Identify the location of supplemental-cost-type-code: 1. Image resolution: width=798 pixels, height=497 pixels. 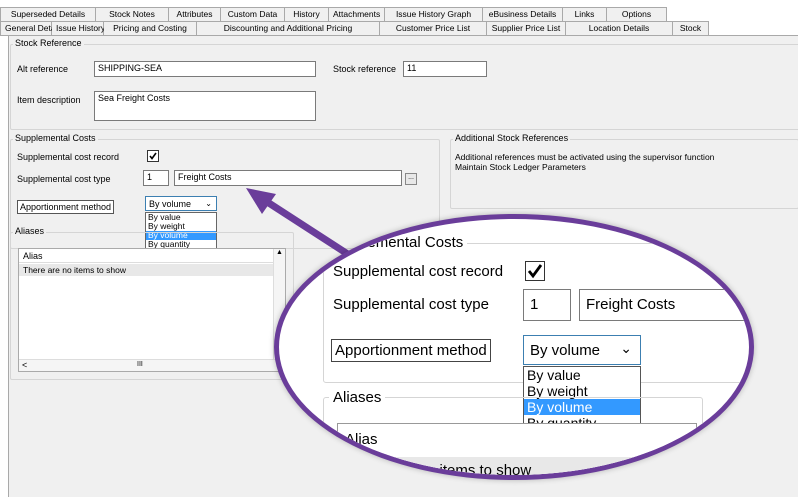
(156, 178).